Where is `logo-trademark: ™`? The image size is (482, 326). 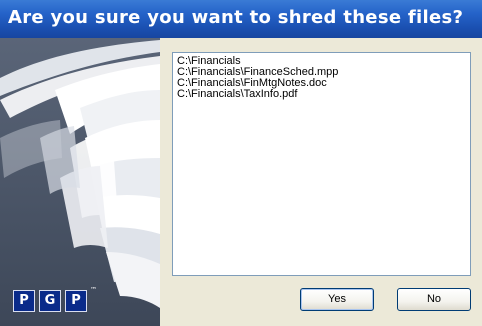
logo-trademark: ™ is located at coordinates (93, 290).